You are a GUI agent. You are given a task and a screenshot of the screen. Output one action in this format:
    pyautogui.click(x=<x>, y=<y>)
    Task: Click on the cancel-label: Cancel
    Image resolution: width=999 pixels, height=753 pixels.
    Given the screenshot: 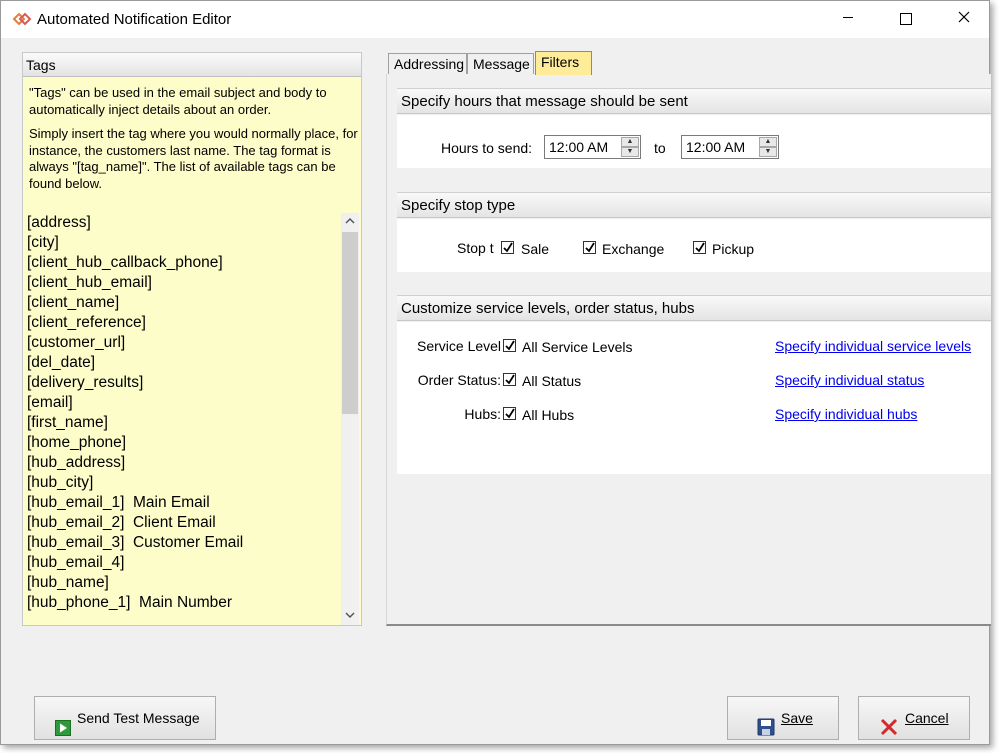 What is the action you would take?
    pyautogui.click(x=927, y=718)
    